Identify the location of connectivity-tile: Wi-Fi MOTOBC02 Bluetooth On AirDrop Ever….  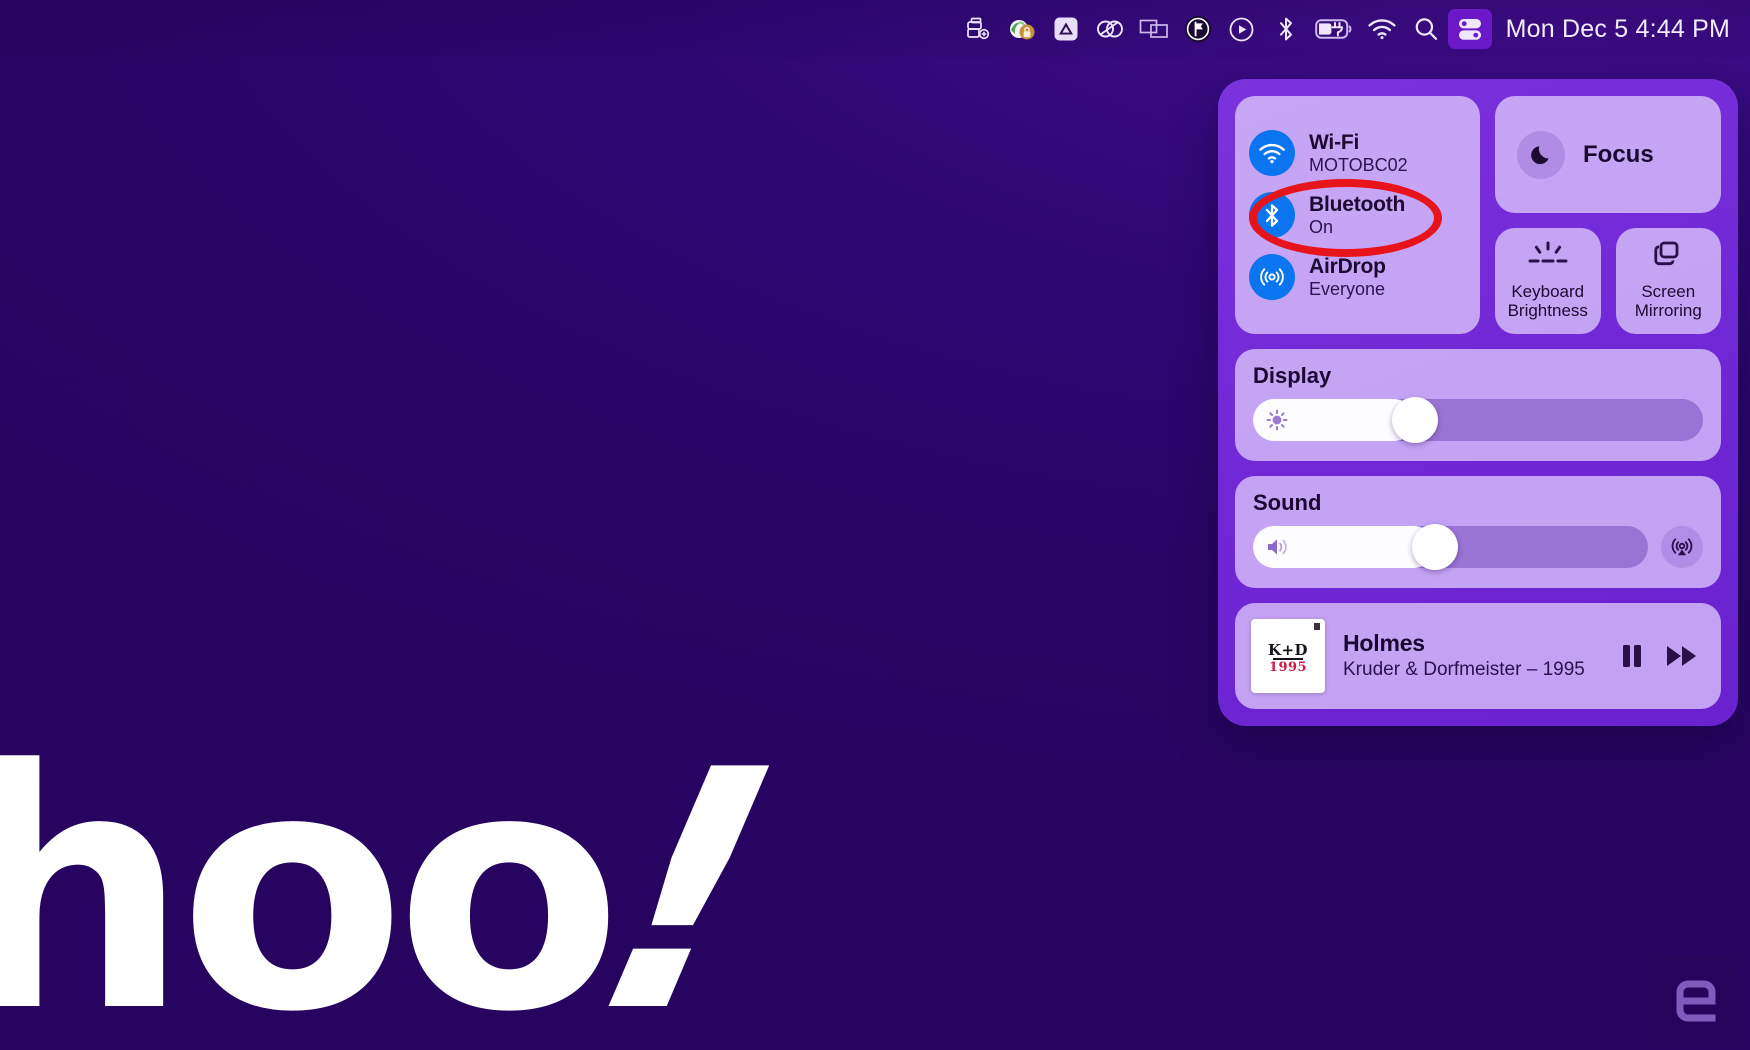
(1357, 215).